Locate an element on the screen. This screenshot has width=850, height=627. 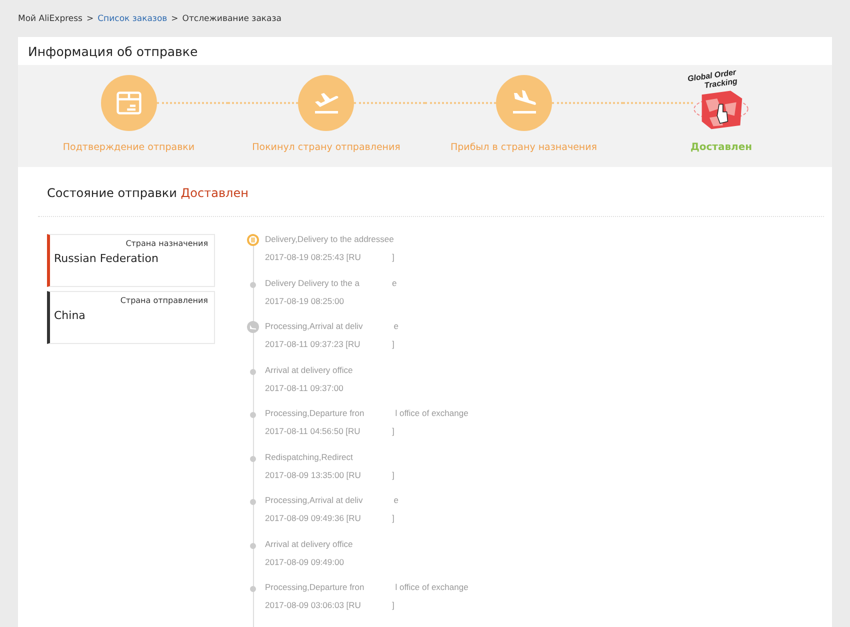
event-time: 2017-08-09 09:49:00 is located at coordinates (305, 561).